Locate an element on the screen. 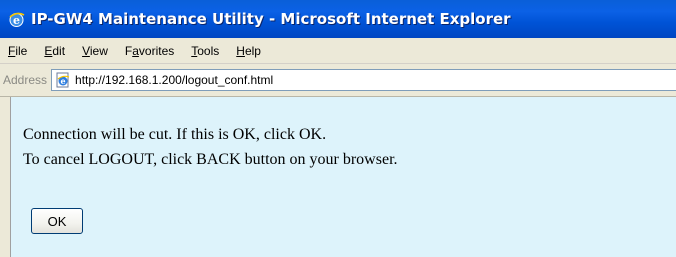 This screenshot has width=676, height=257. menu-view: View is located at coordinates (95, 51).